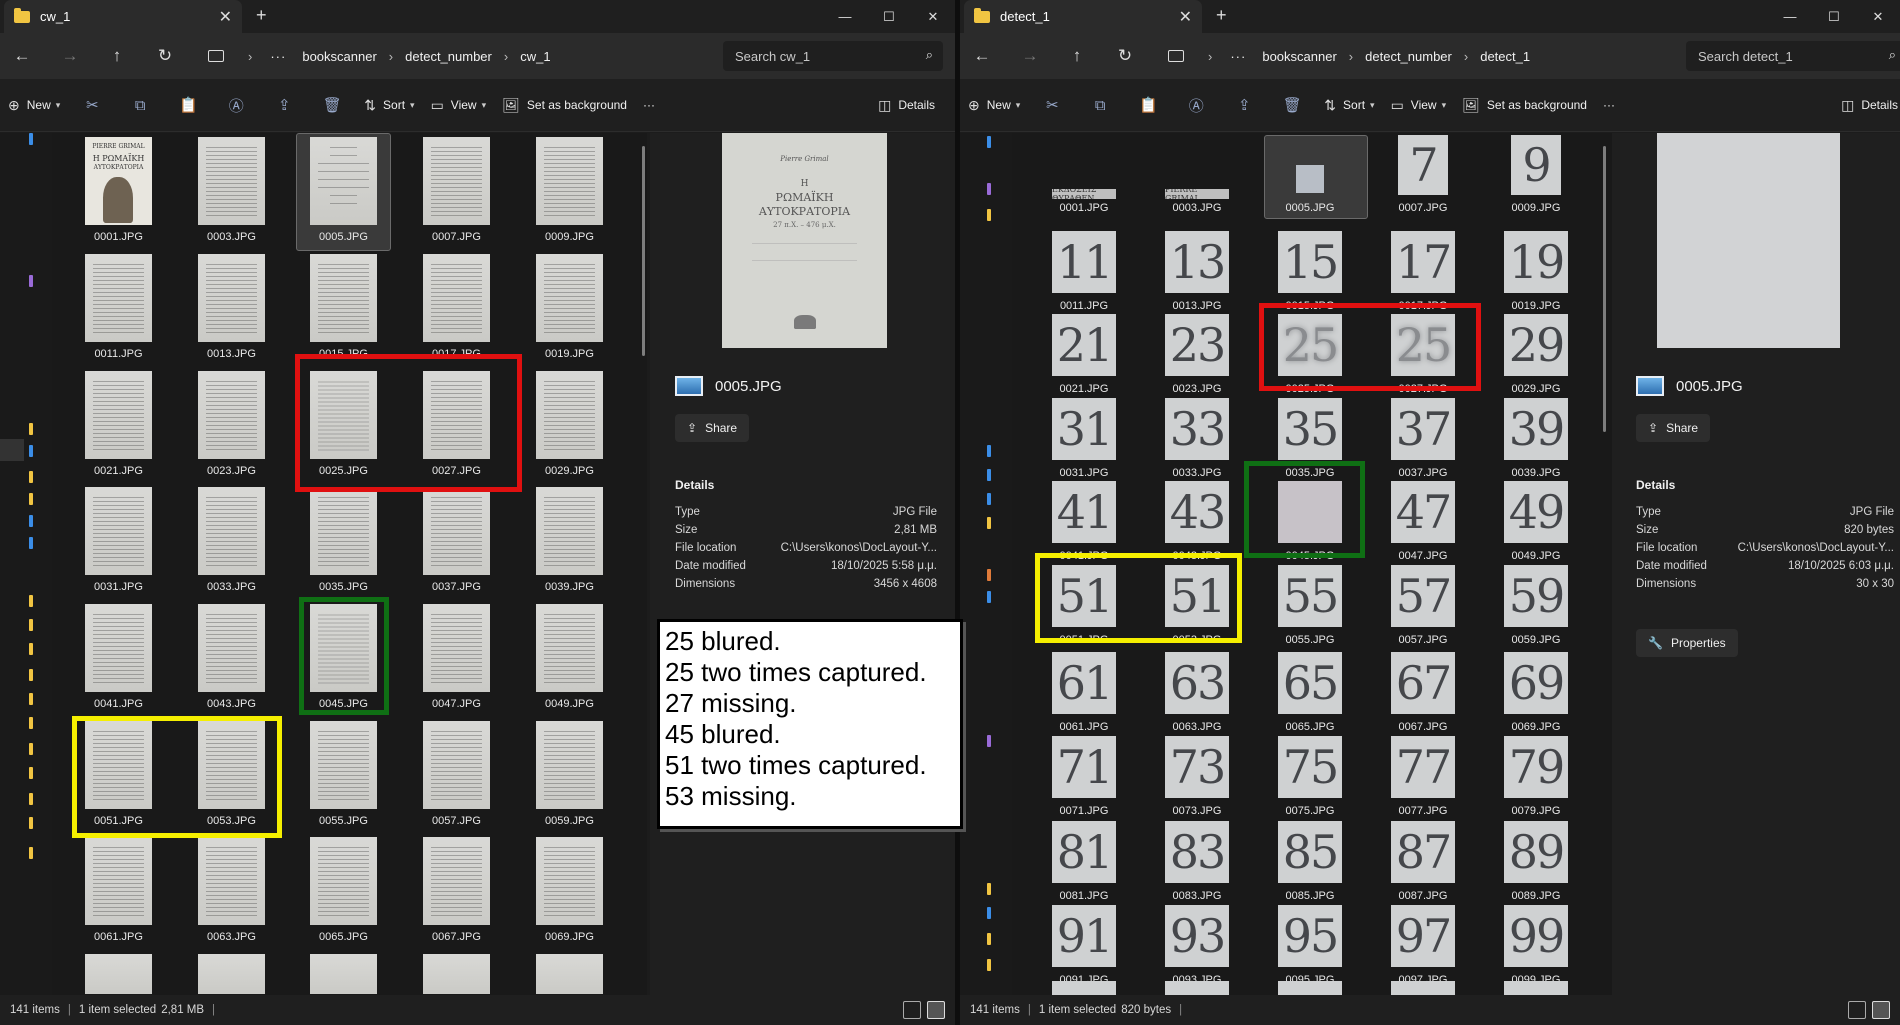 The height and width of the screenshot is (1025, 1900). What do you see at coordinates (1673, 428) in the screenshot?
I see `share-button: ⇪ Share` at bounding box center [1673, 428].